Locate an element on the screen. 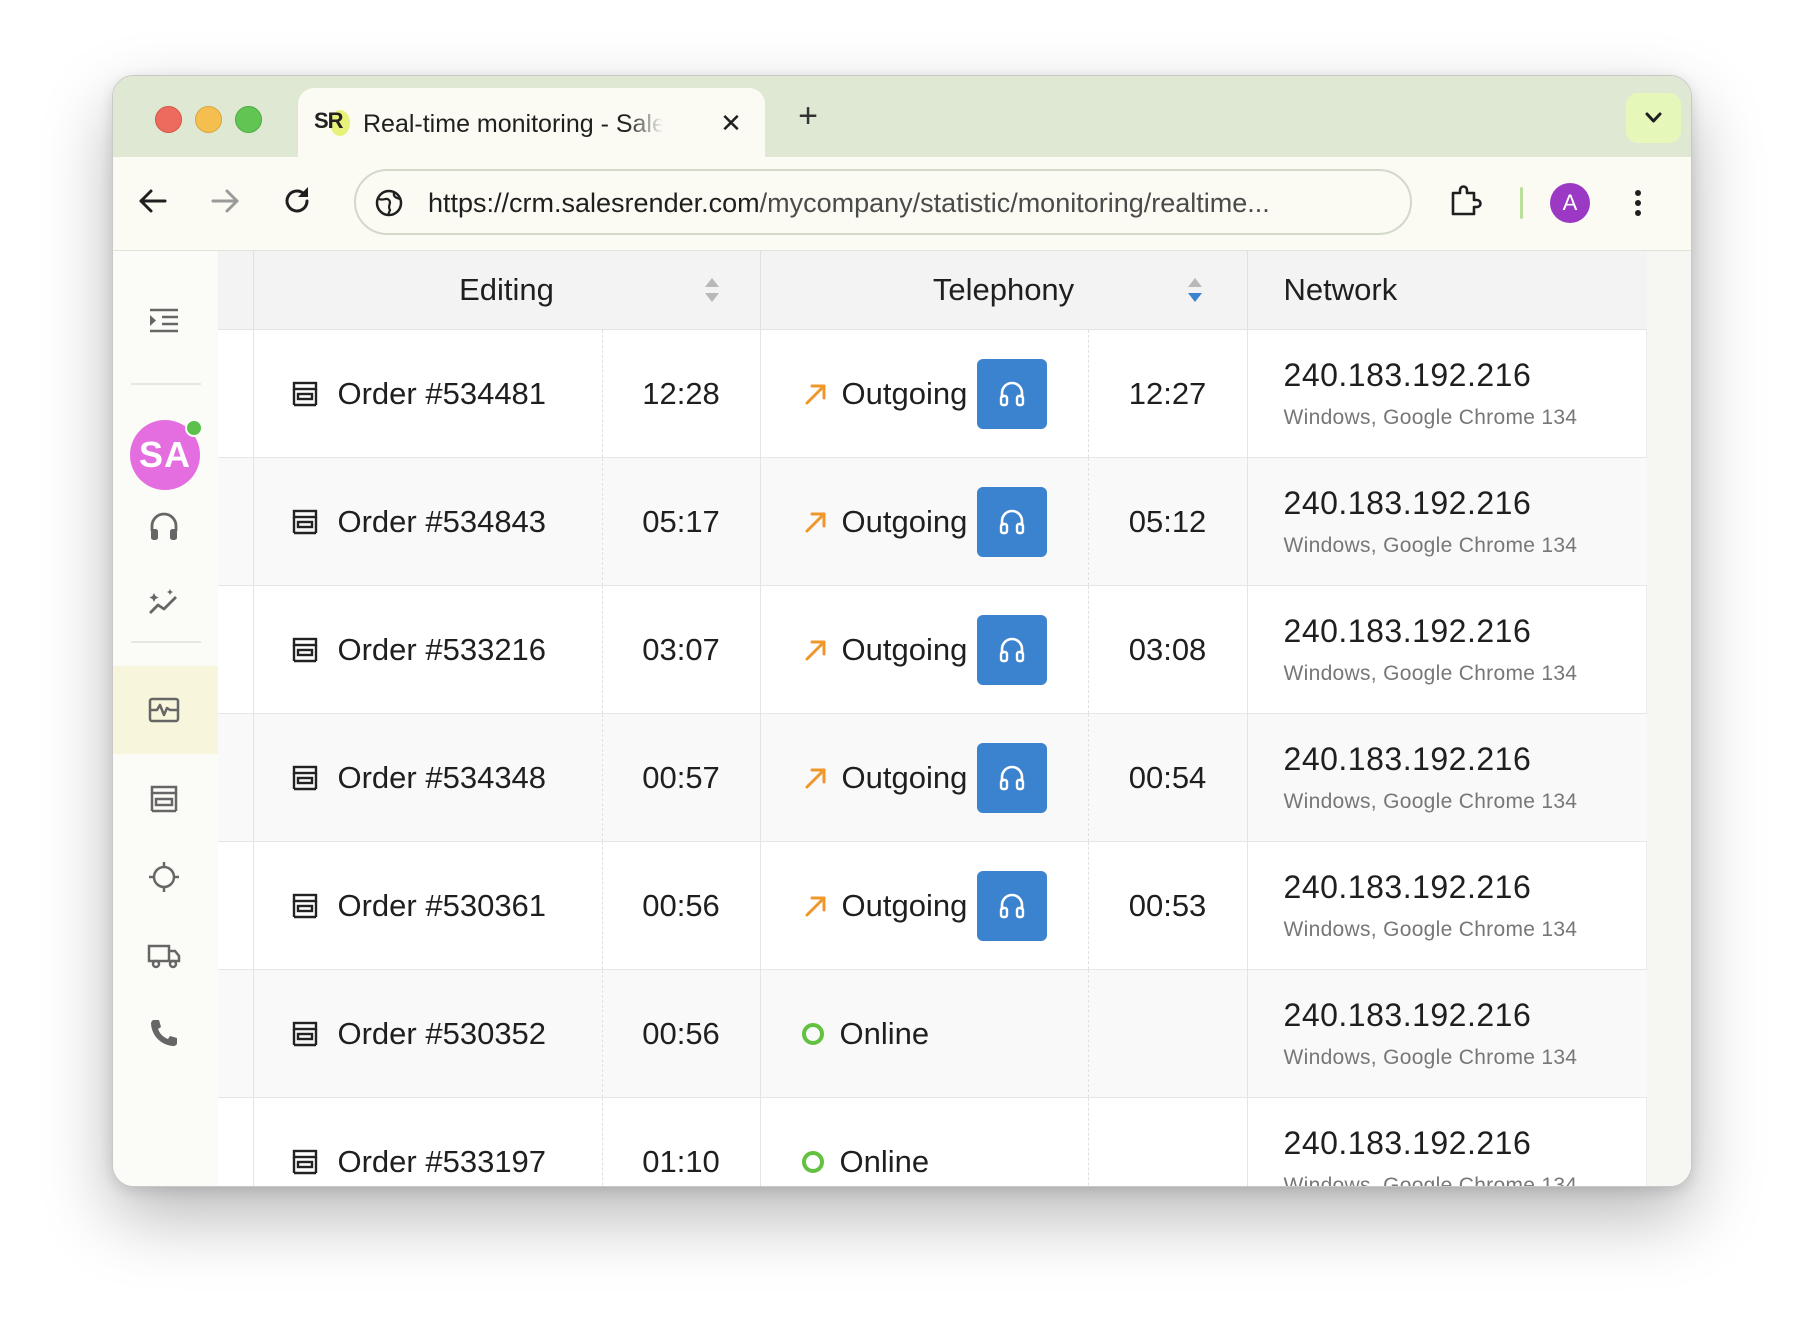 The image size is (1798, 1330). call-time-cell: 00:53 is located at coordinates (1167, 905).